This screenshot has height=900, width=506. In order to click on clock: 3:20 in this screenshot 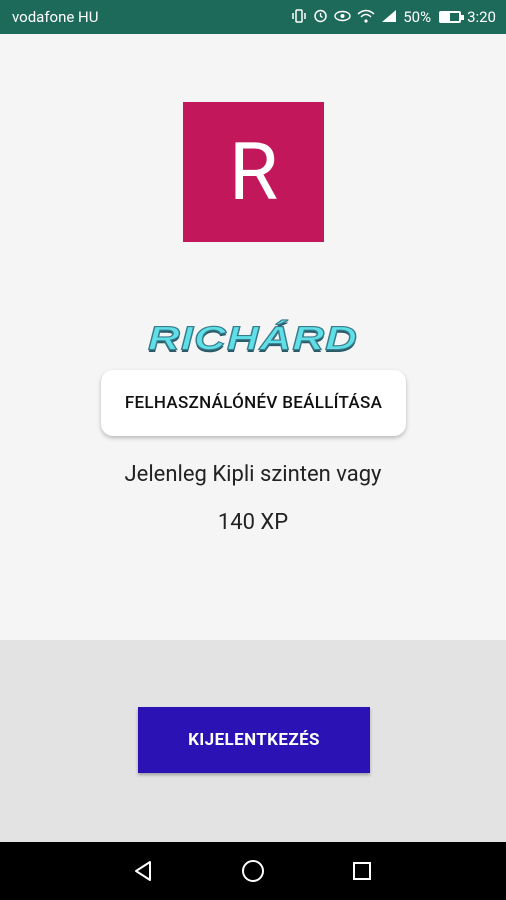, I will do `click(481, 17)`.